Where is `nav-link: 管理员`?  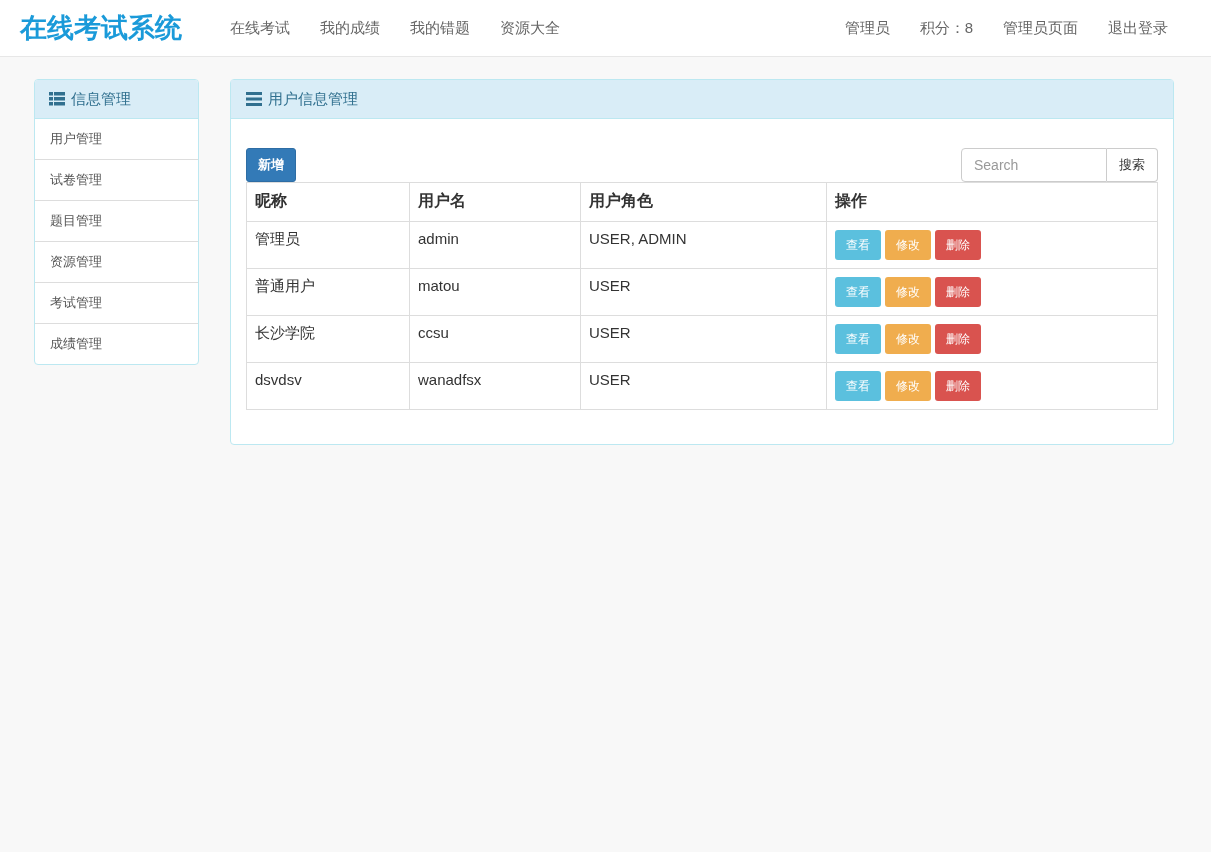
nav-link: 管理员 is located at coordinates (867, 28).